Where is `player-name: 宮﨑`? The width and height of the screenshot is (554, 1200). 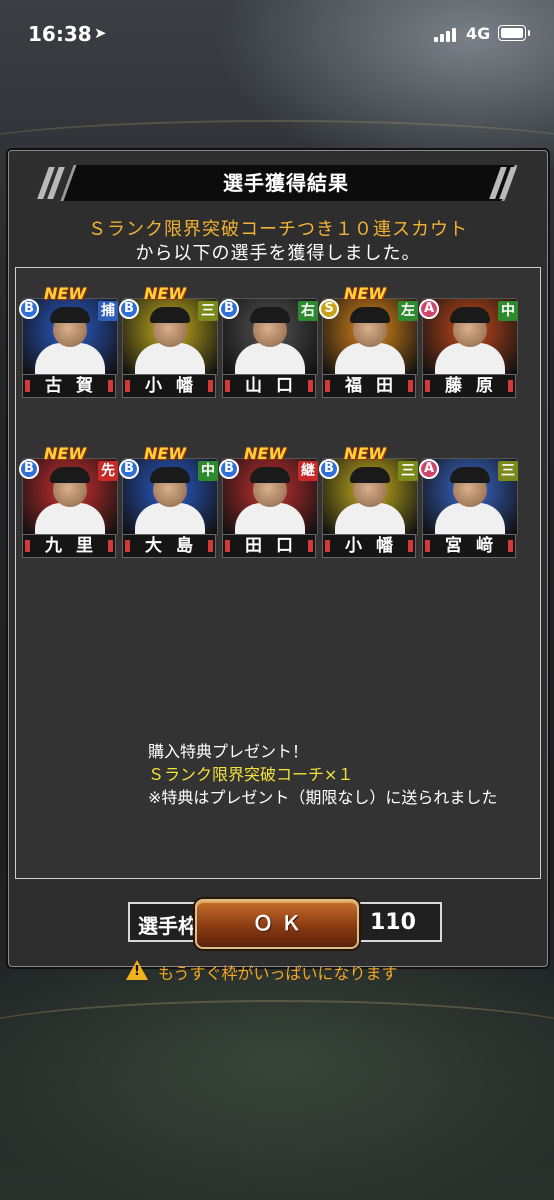
player-name: 宮﨑 is located at coordinates (469, 546).